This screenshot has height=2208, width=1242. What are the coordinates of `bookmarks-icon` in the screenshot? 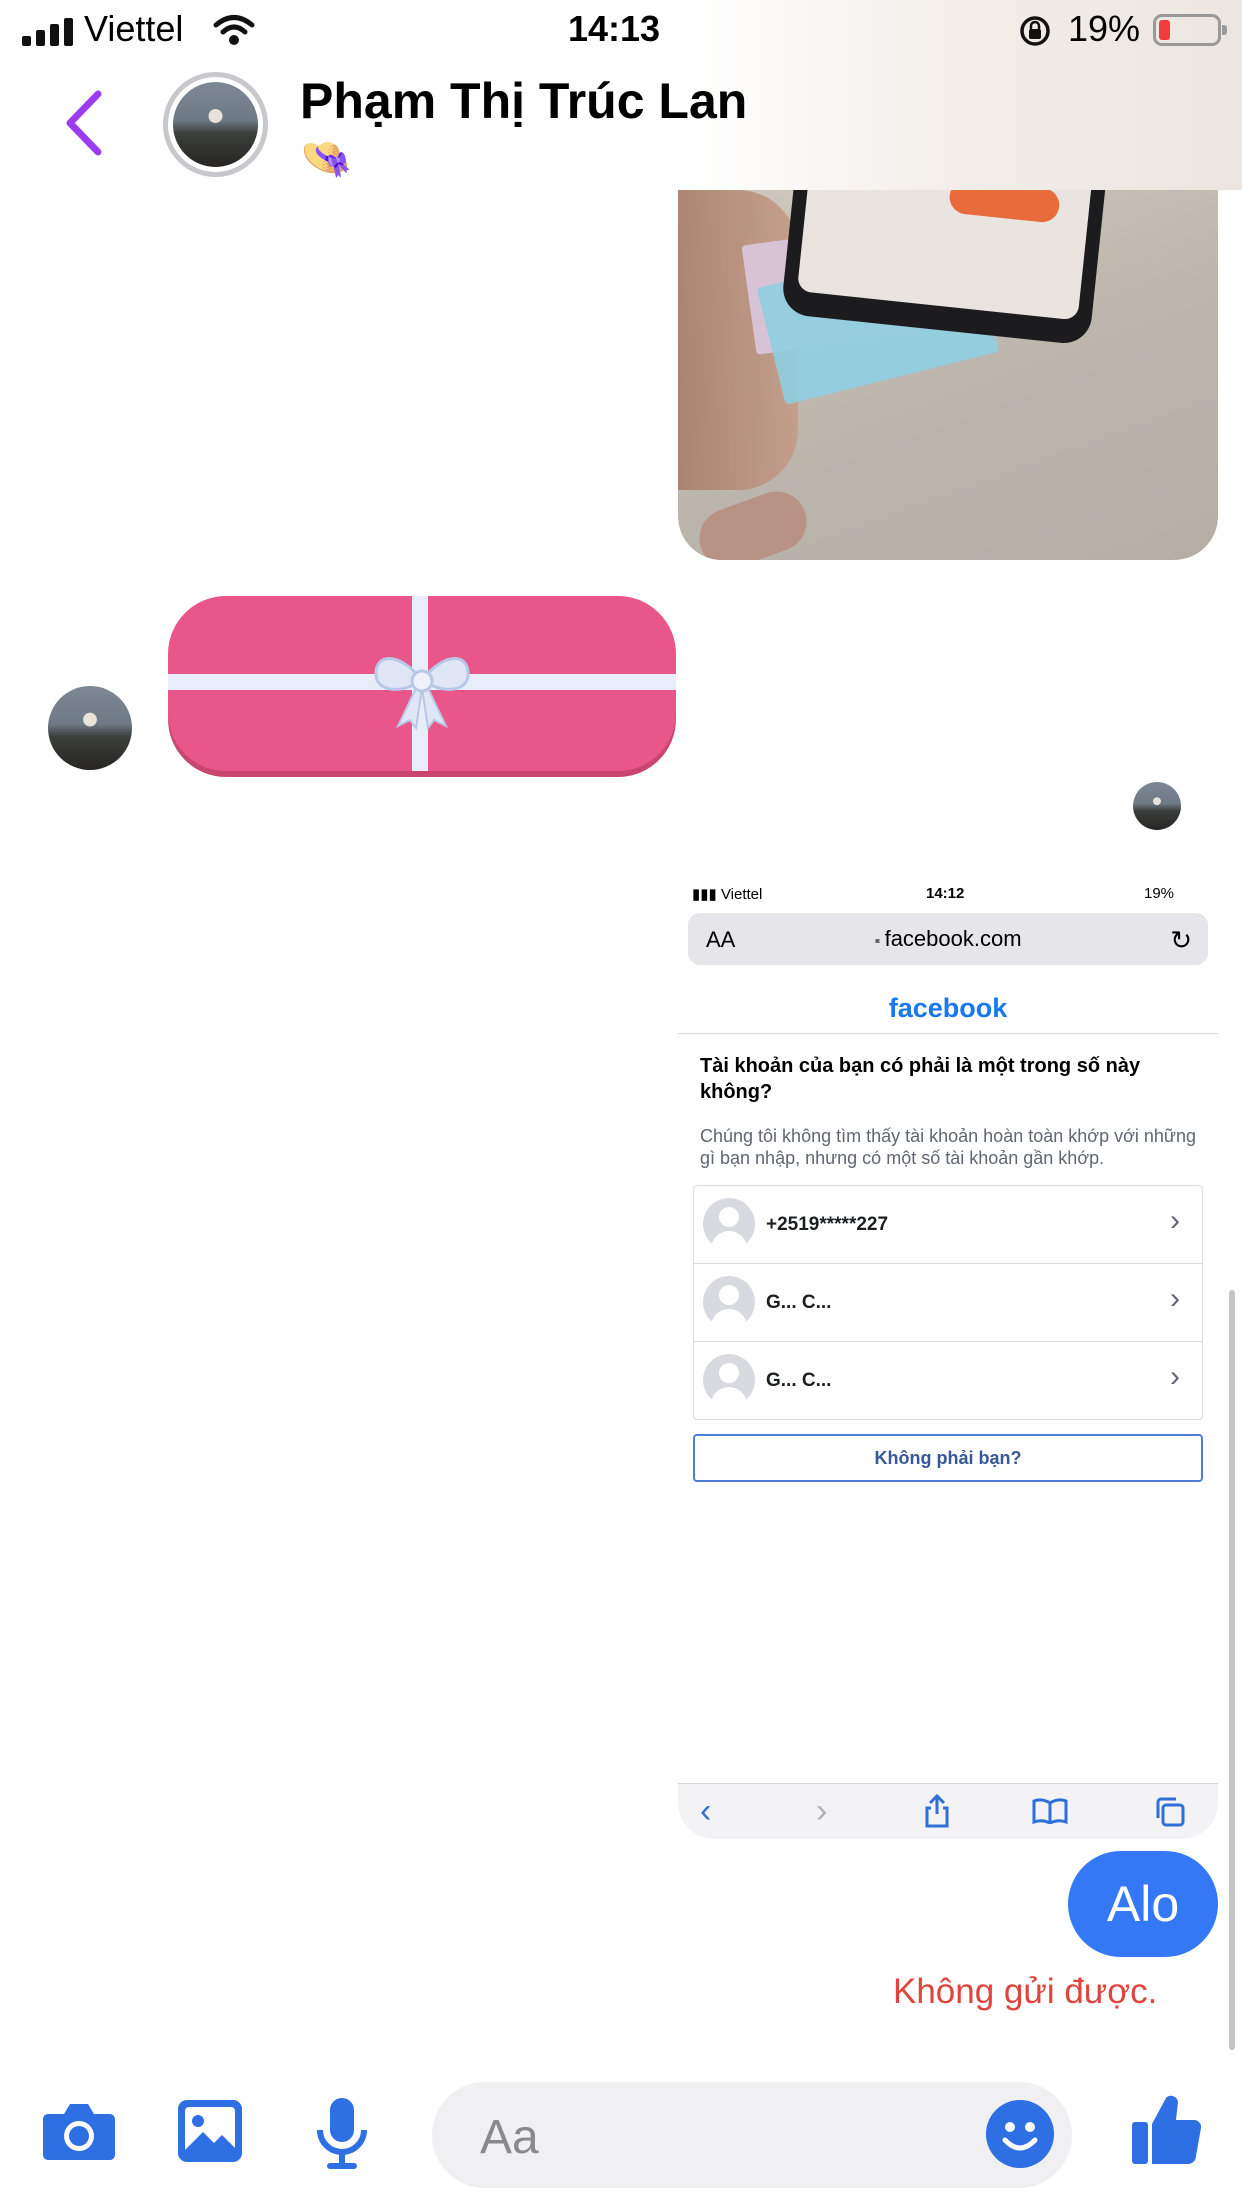 It's located at (1050, 1811).